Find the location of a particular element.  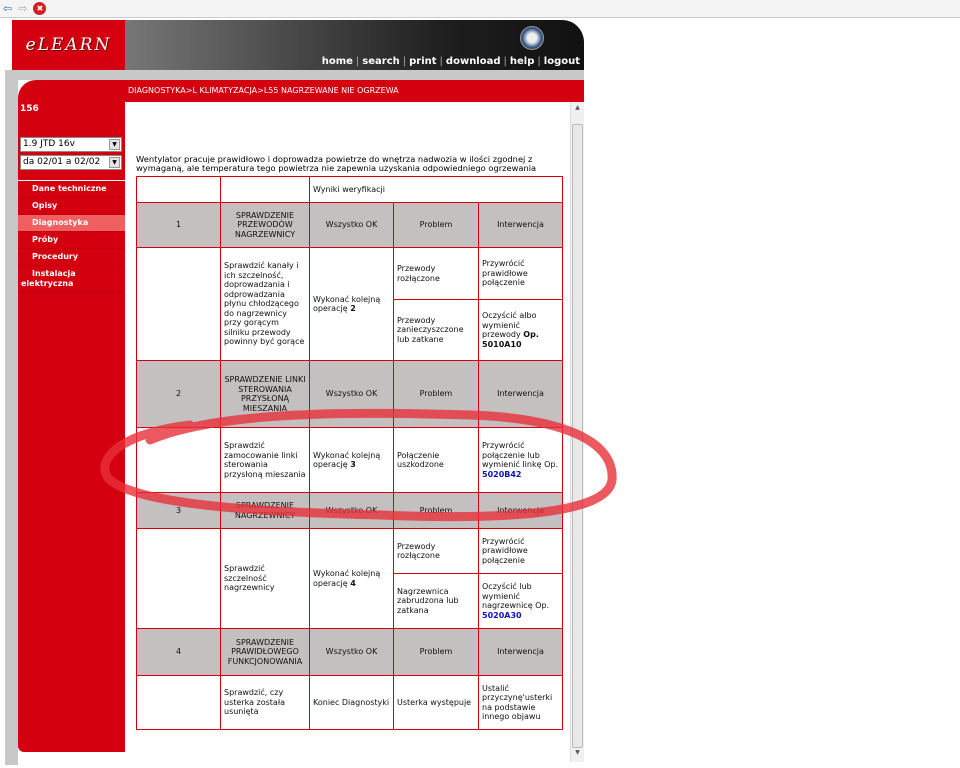

check-text: Sprawdzić szczelność nagrzewnicy is located at coordinates (265, 578).